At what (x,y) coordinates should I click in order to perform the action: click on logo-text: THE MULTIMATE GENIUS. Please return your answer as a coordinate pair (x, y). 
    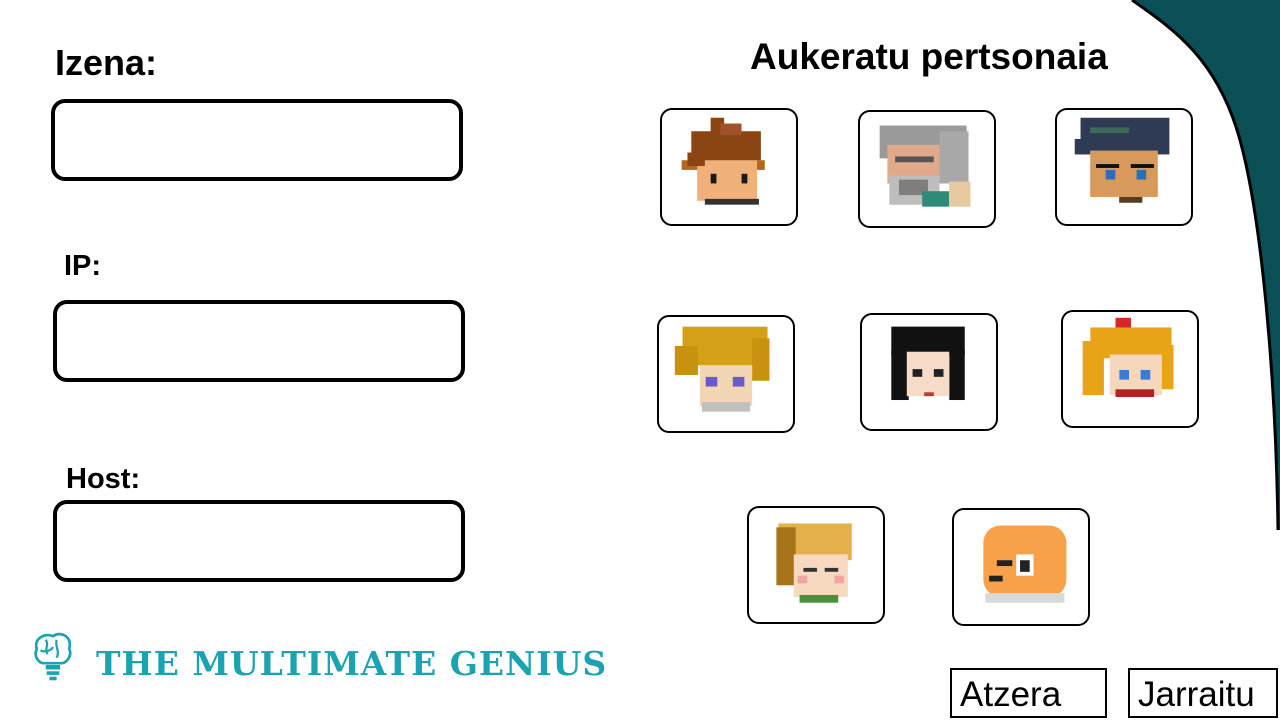
    Looking at the image, I should click on (352, 663).